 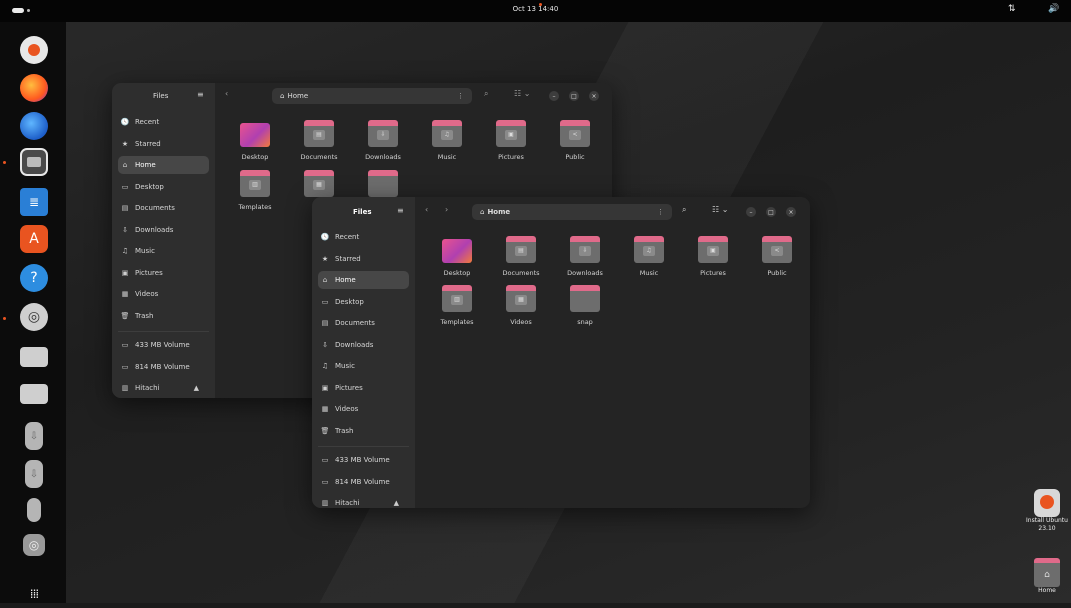 What do you see at coordinates (1012, 9) in the screenshot?
I see `network-icon: ⇅` at bounding box center [1012, 9].